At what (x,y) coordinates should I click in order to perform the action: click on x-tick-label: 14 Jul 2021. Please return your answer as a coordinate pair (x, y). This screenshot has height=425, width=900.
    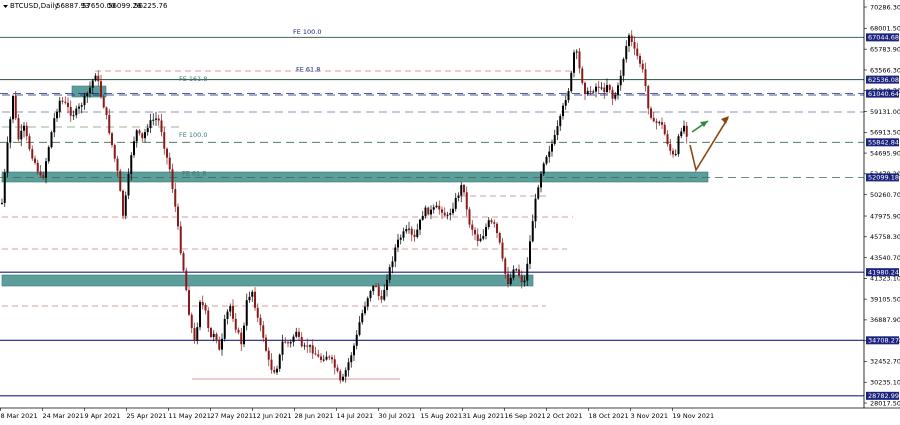
    Looking at the image, I should click on (355, 416).